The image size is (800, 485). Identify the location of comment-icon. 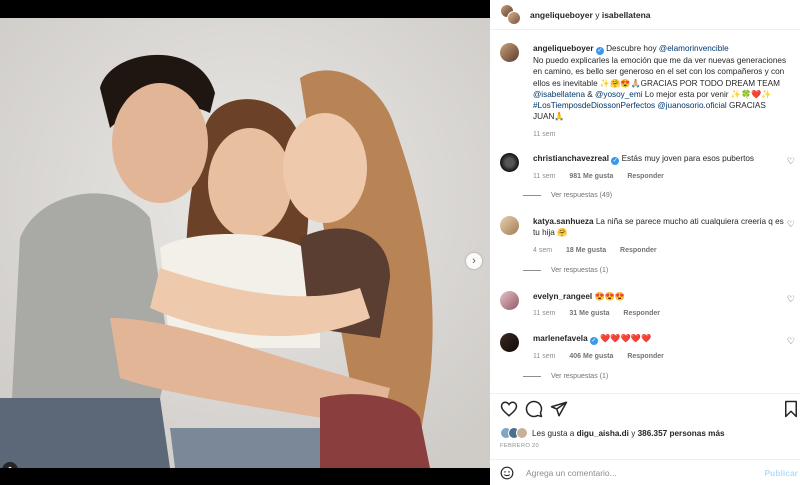
(534, 409).